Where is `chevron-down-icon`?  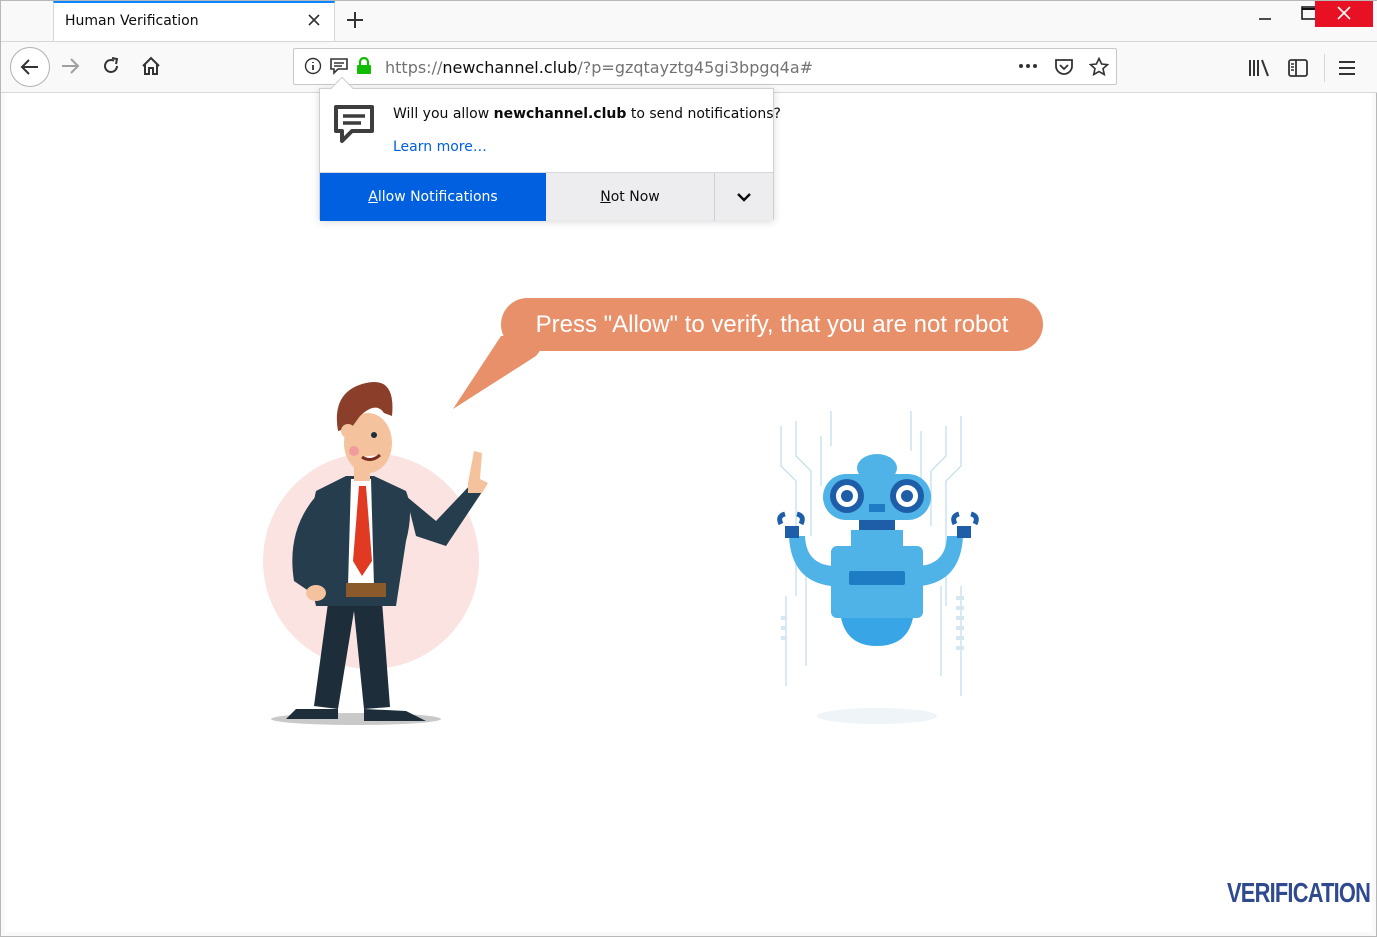
chevron-down-icon is located at coordinates (744, 197).